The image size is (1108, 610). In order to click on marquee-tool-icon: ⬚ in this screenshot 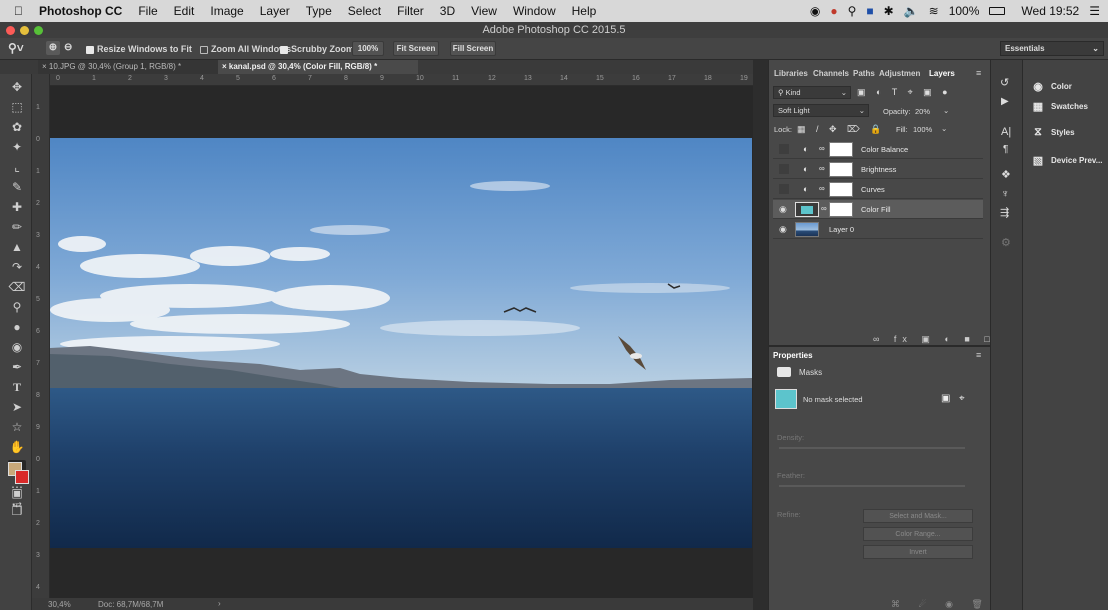, I will do `click(17, 107)`.